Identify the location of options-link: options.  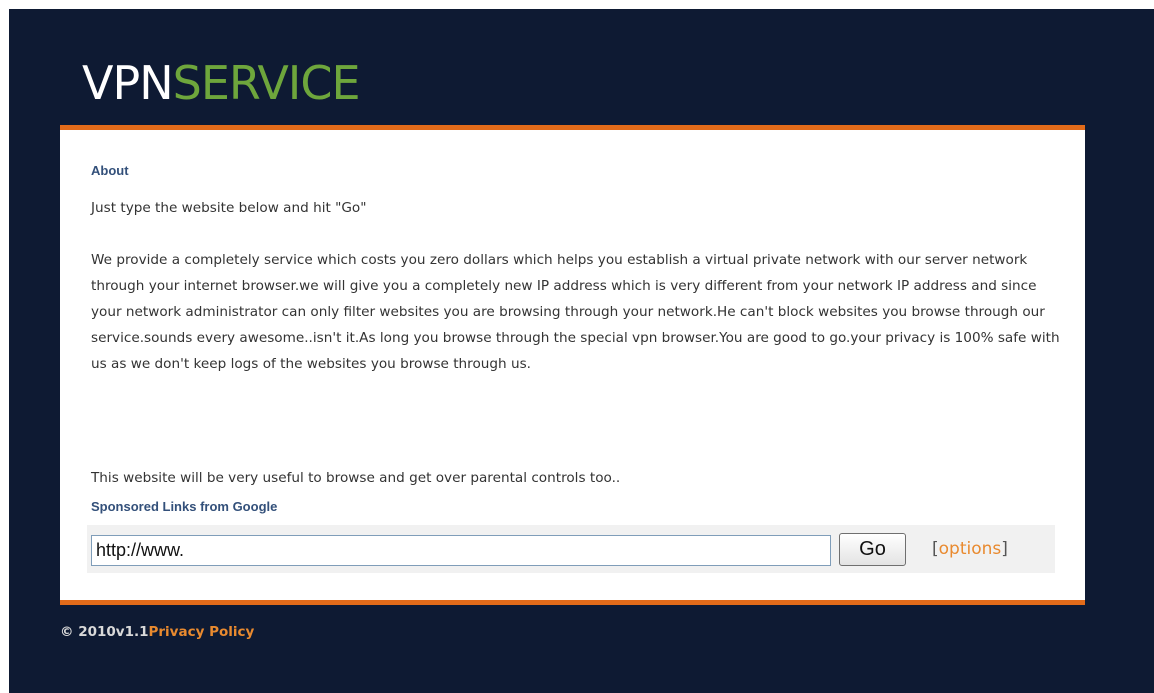
(970, 549).